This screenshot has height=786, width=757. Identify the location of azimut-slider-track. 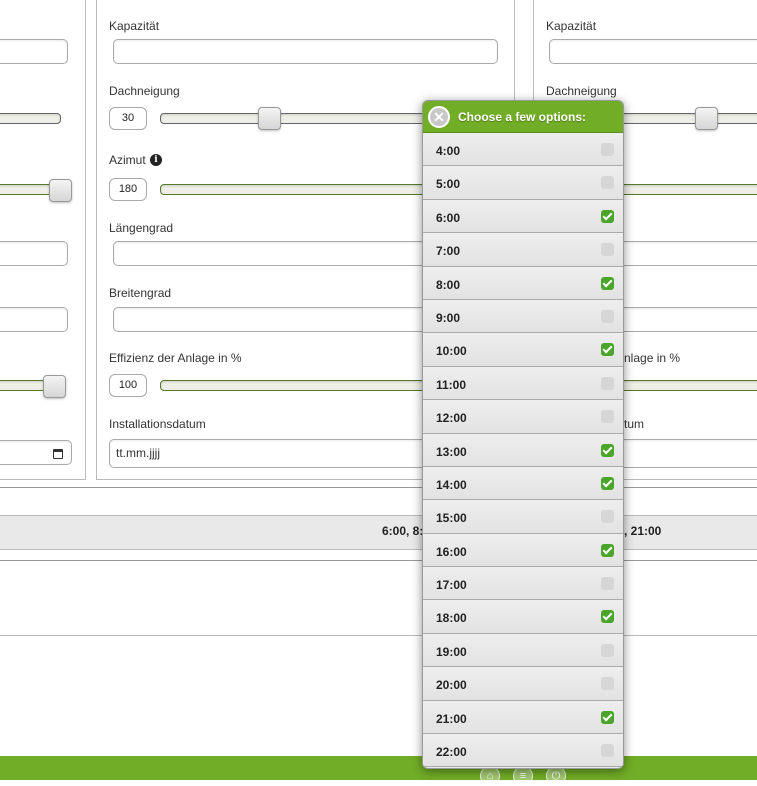
(300, 189).